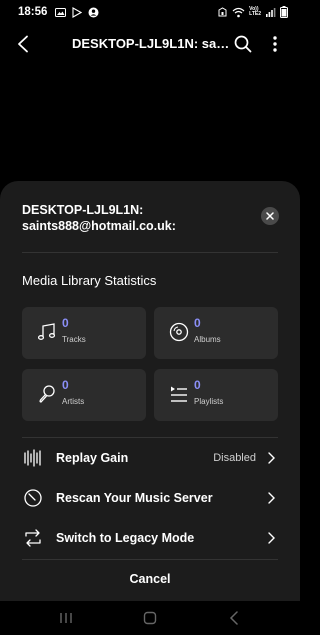 This screenshot has width=320, height=635. I want to click on alarm-icon, so click(222, 12).